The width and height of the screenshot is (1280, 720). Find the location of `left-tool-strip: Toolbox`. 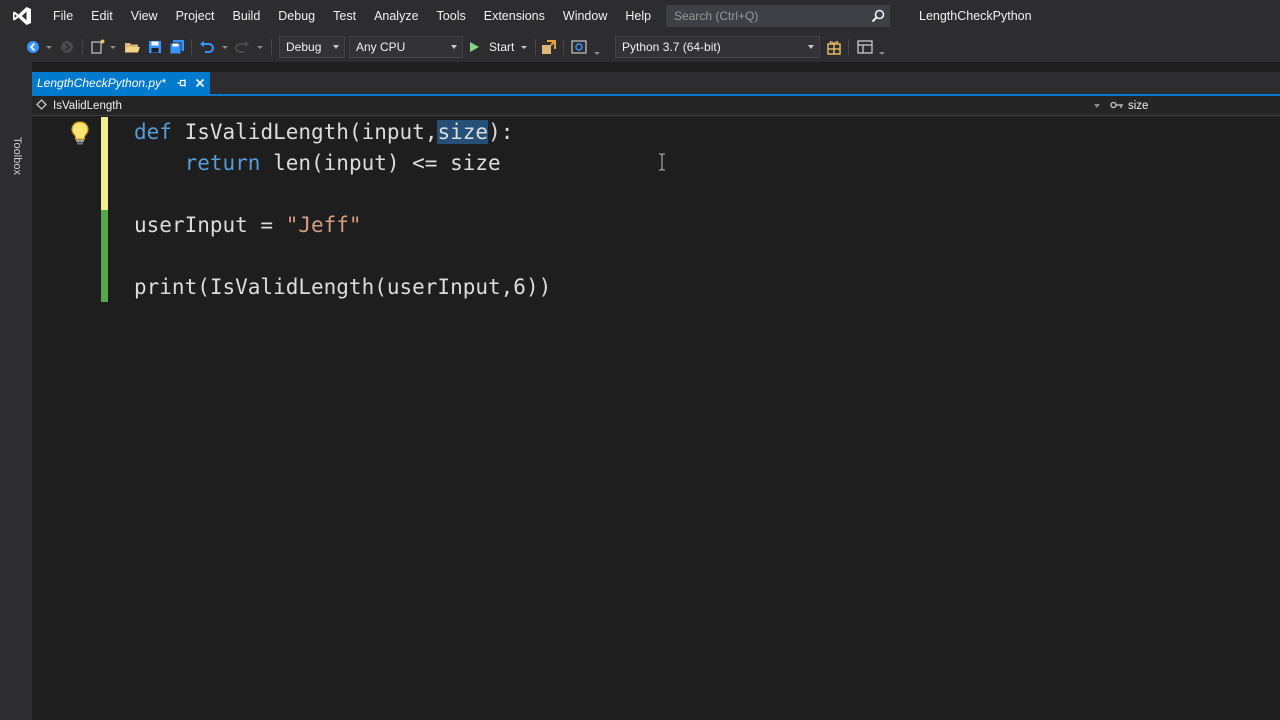

left-tool-strip: Toolbox is located at coordinates (16, 391).